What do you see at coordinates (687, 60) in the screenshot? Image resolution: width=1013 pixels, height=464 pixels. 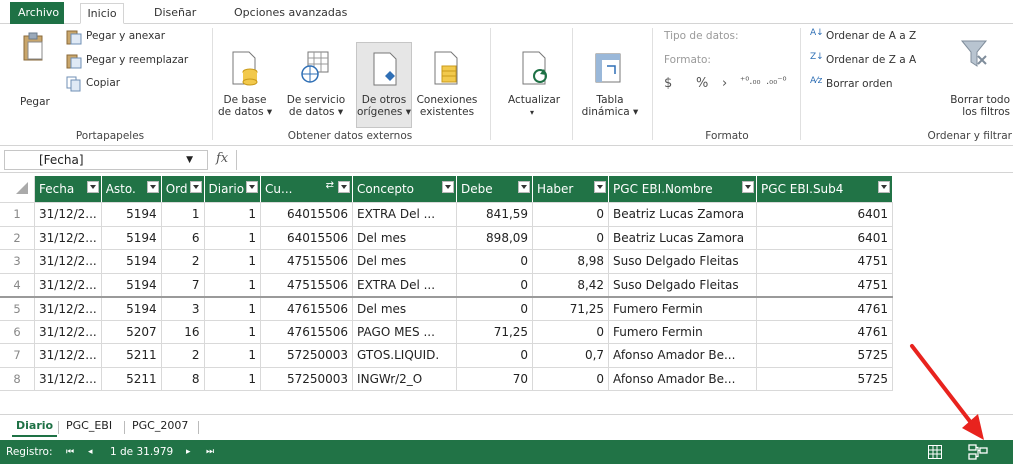 I see `format-dropdown: Formato:` at bounding box center [687, 60].